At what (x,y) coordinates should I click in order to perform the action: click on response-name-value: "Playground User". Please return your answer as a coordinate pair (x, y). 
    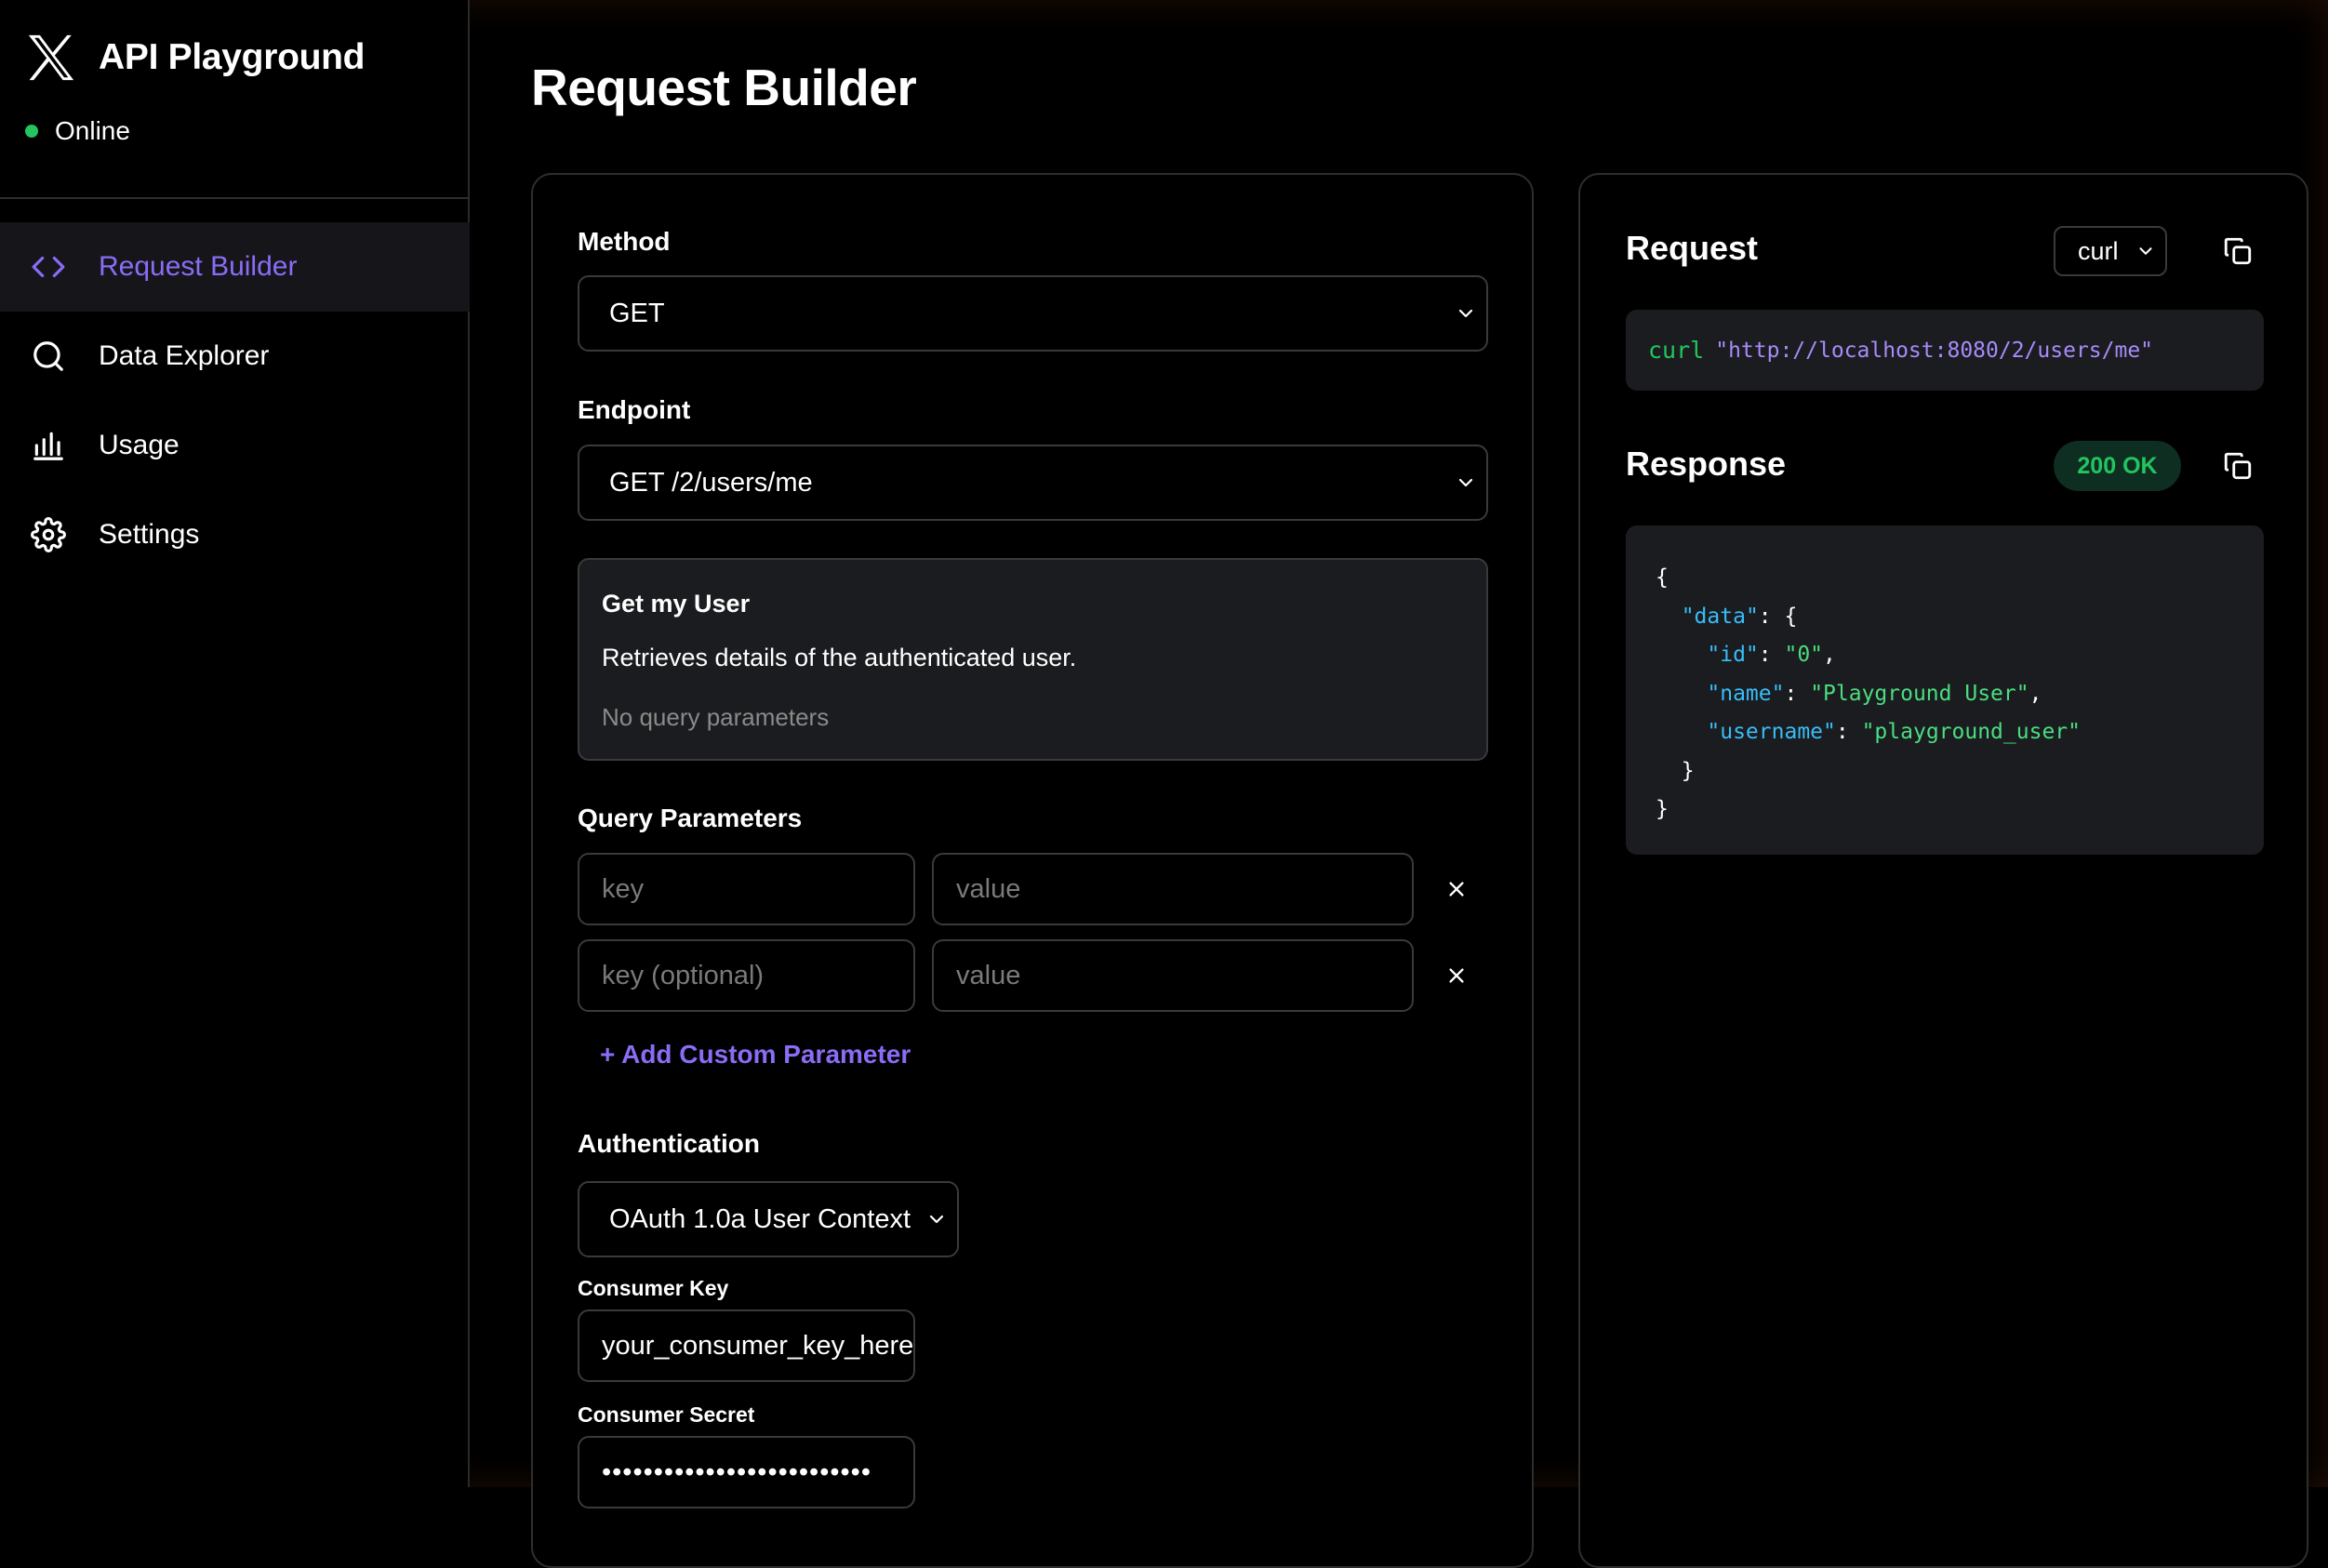
    Looking at the image, I should click on (1919, 693).